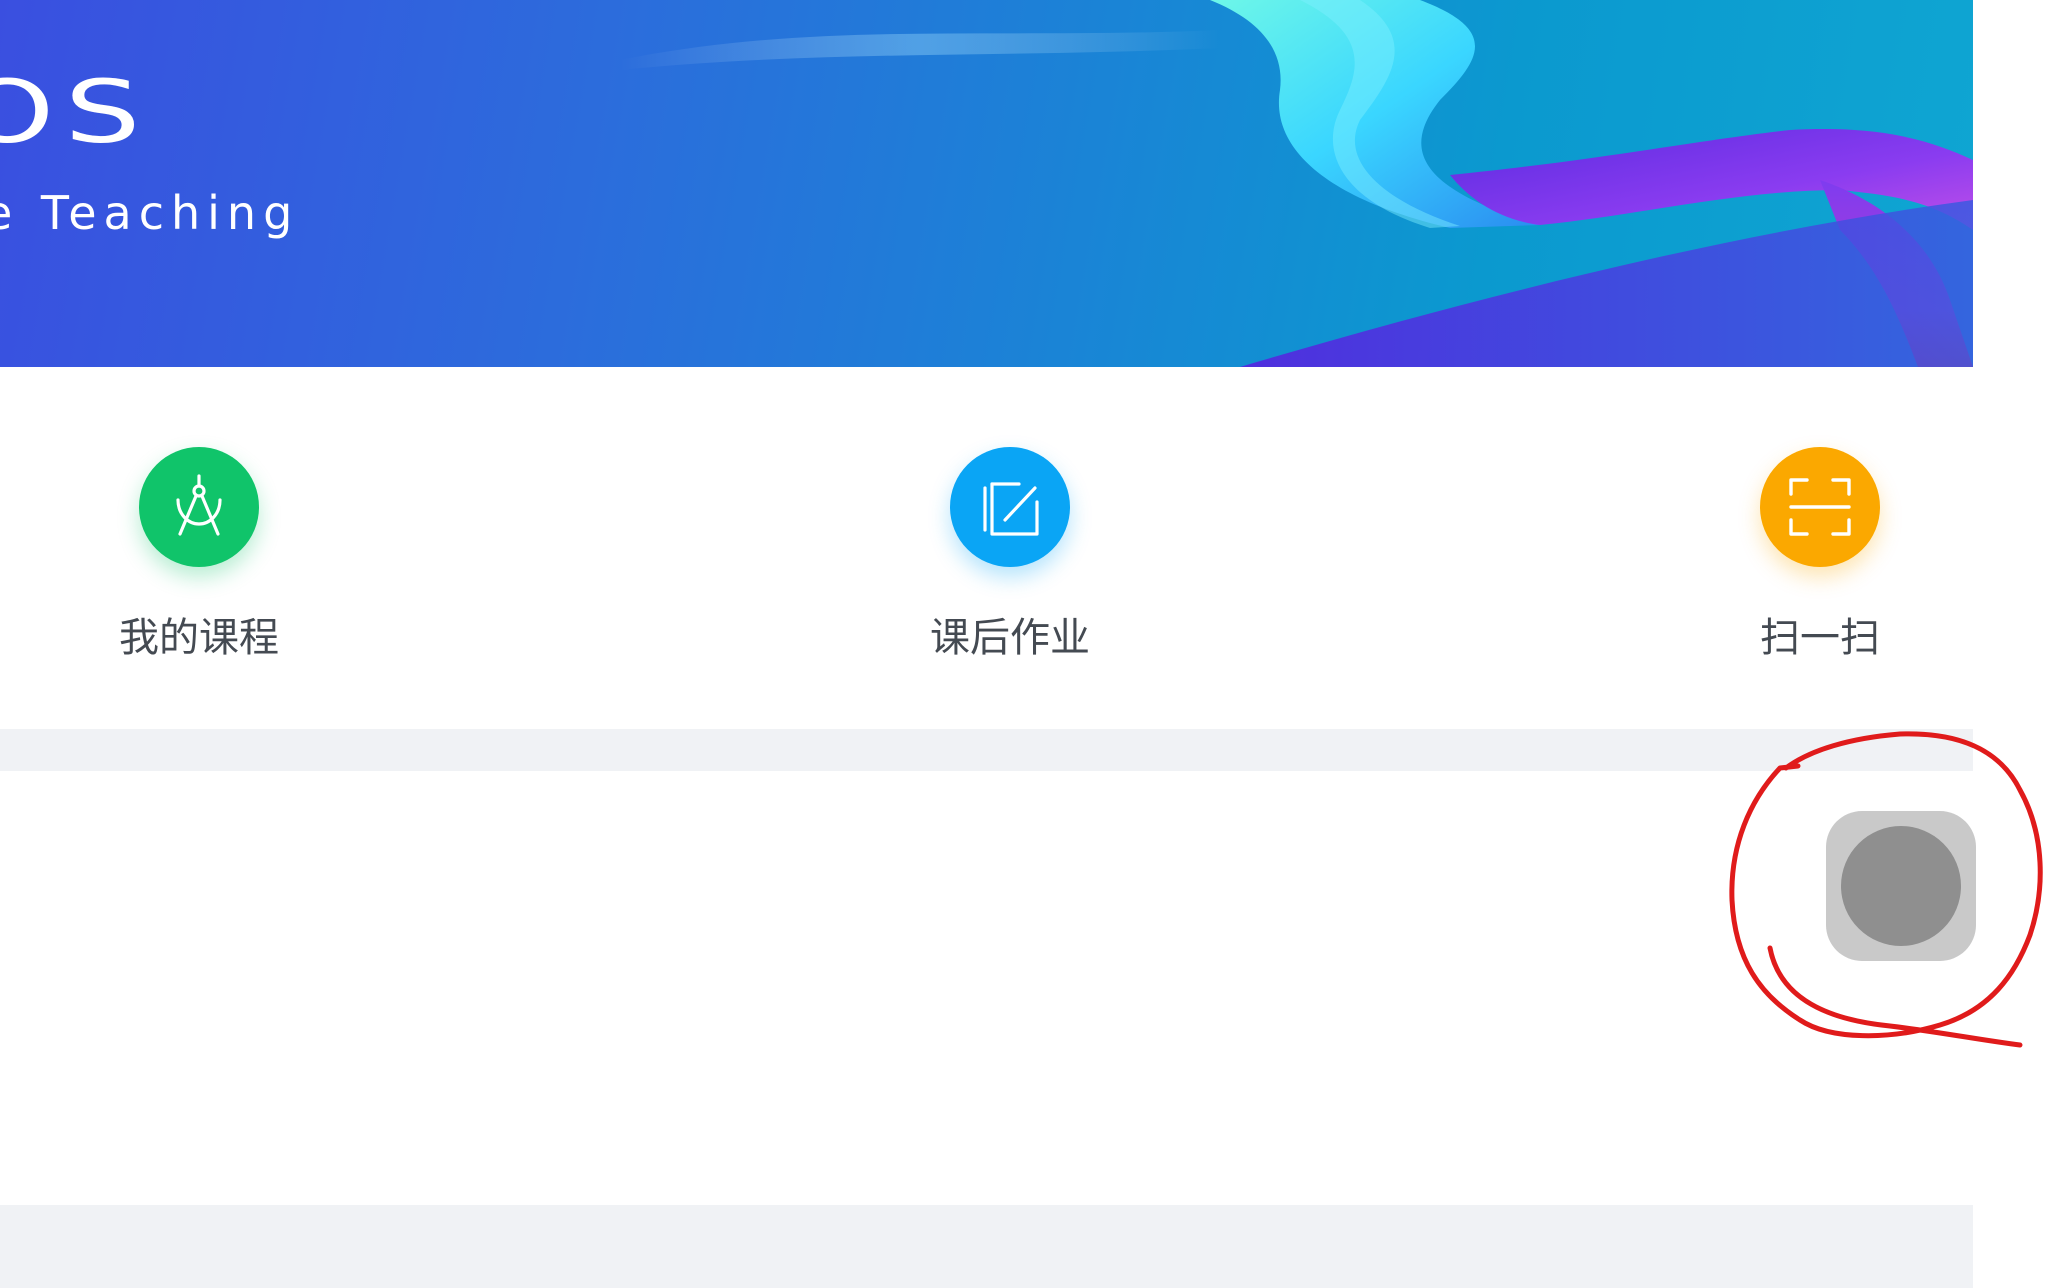 The image size is (2049, 1288). Describe the element at coordinates (1010, 638) in the screenshot. I see `homework-label: 课后作业` at that location.